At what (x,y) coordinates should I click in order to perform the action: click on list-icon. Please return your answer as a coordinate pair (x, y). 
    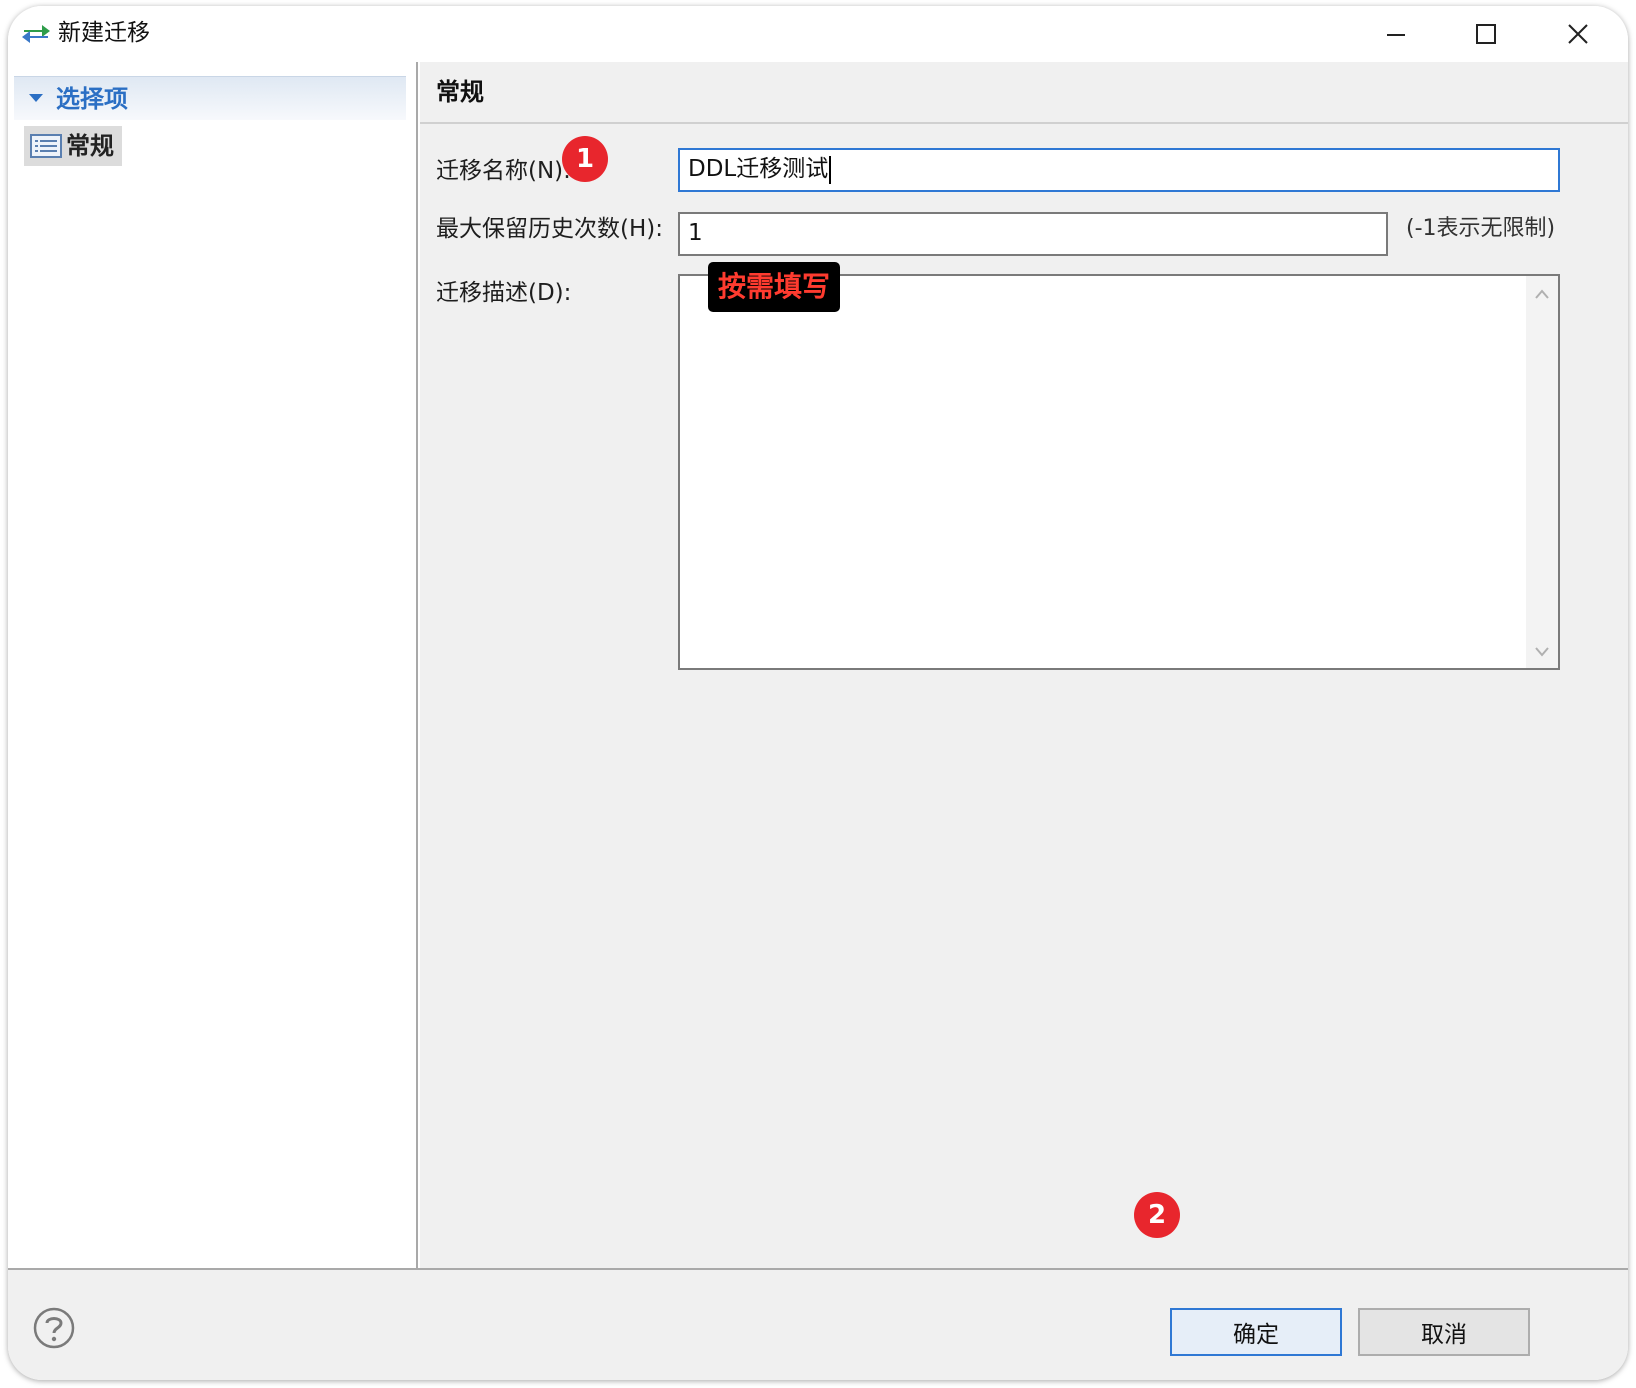
    Looking at the image, I should click on (46, 146).